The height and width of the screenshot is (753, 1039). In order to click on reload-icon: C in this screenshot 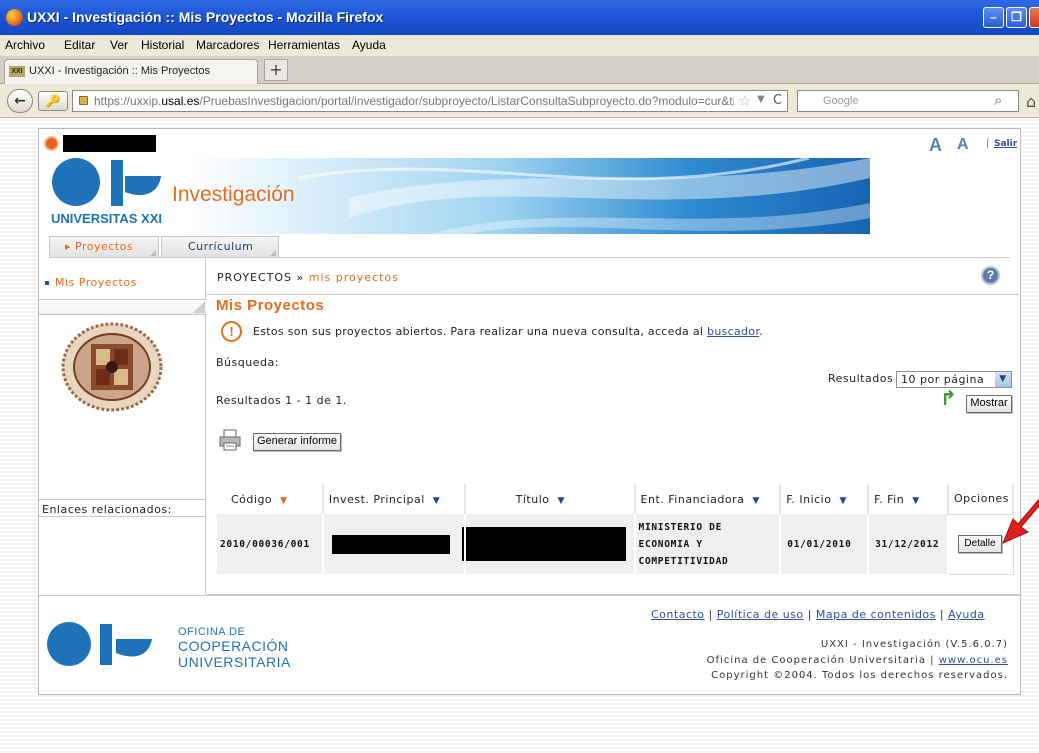, I will do `click(777, 100)`.